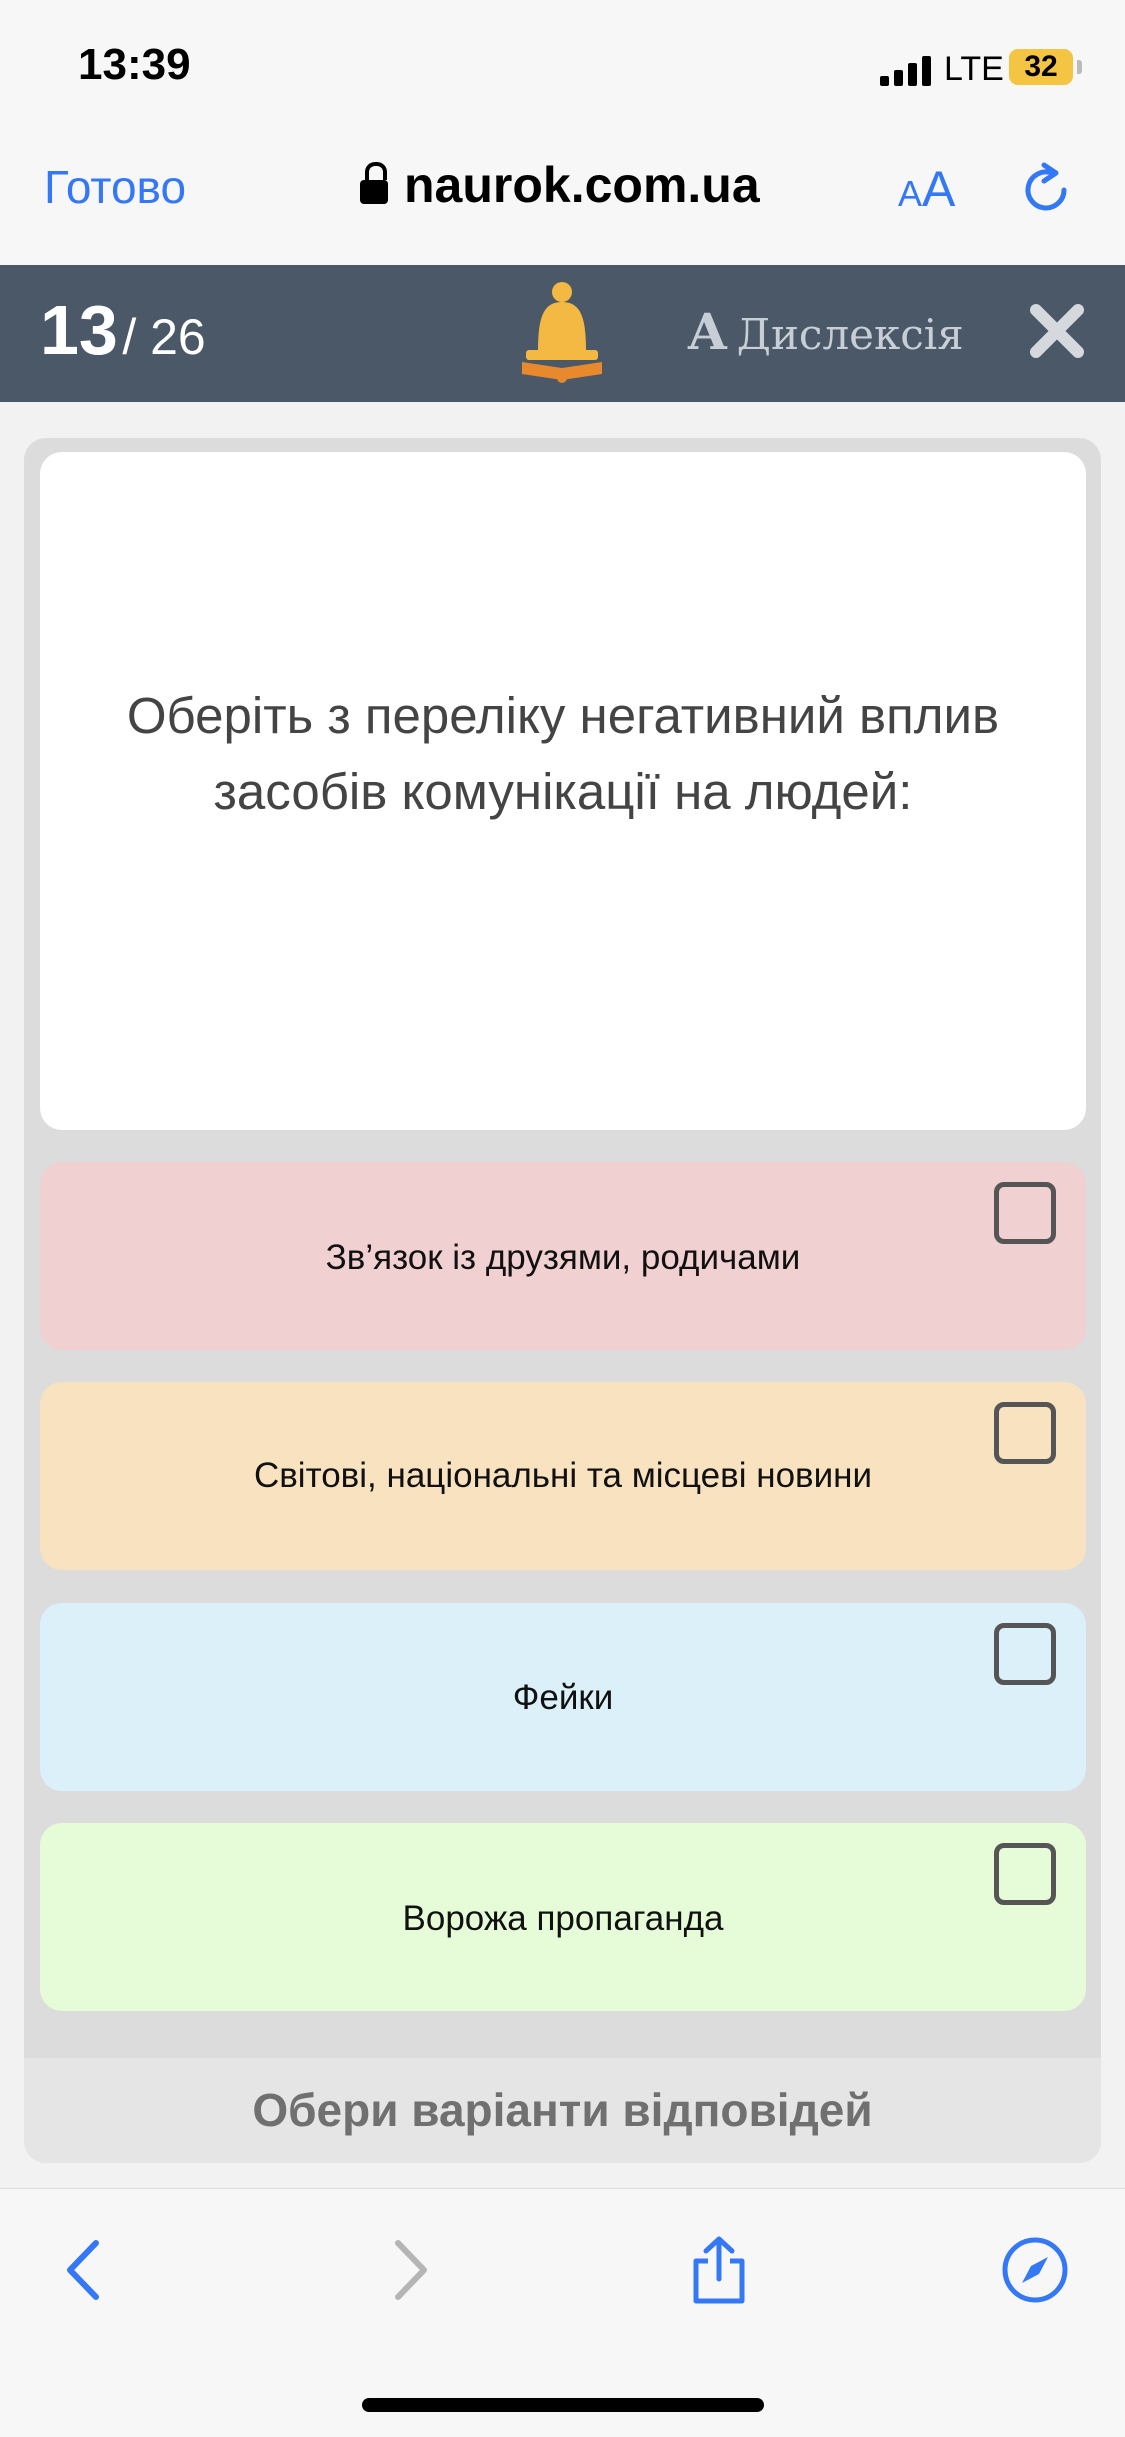 This screenshot has width=1125, height=2437. What do you see at coordinates (1041, 67) in the screenshot?
I see `battery-icon: 32` at bounding box center [1041, 67].